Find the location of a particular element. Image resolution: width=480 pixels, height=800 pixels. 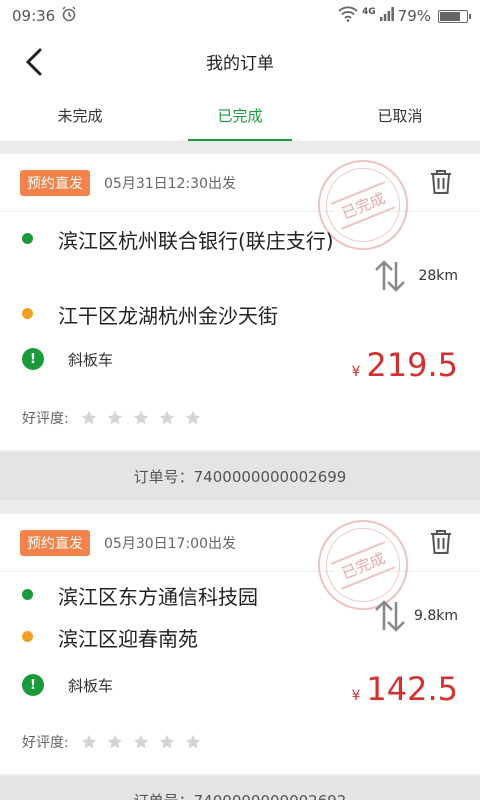

price-value: 219.5 is located at coordinates (412, 365).